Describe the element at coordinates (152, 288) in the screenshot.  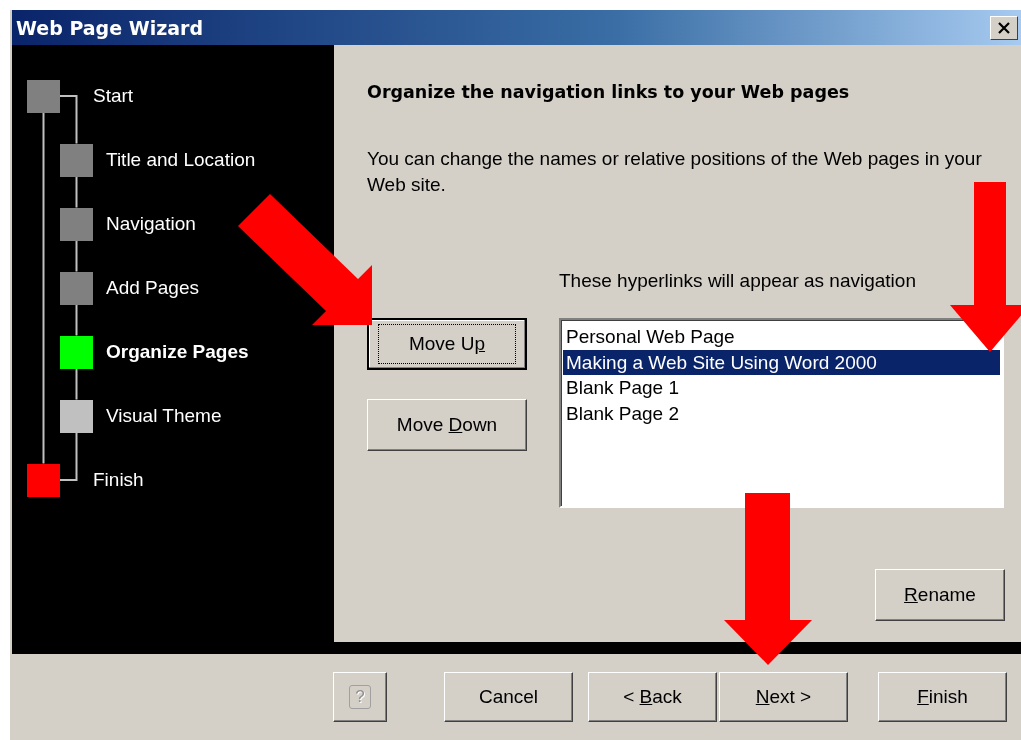
I see `step-label: Add Pages` at that location.